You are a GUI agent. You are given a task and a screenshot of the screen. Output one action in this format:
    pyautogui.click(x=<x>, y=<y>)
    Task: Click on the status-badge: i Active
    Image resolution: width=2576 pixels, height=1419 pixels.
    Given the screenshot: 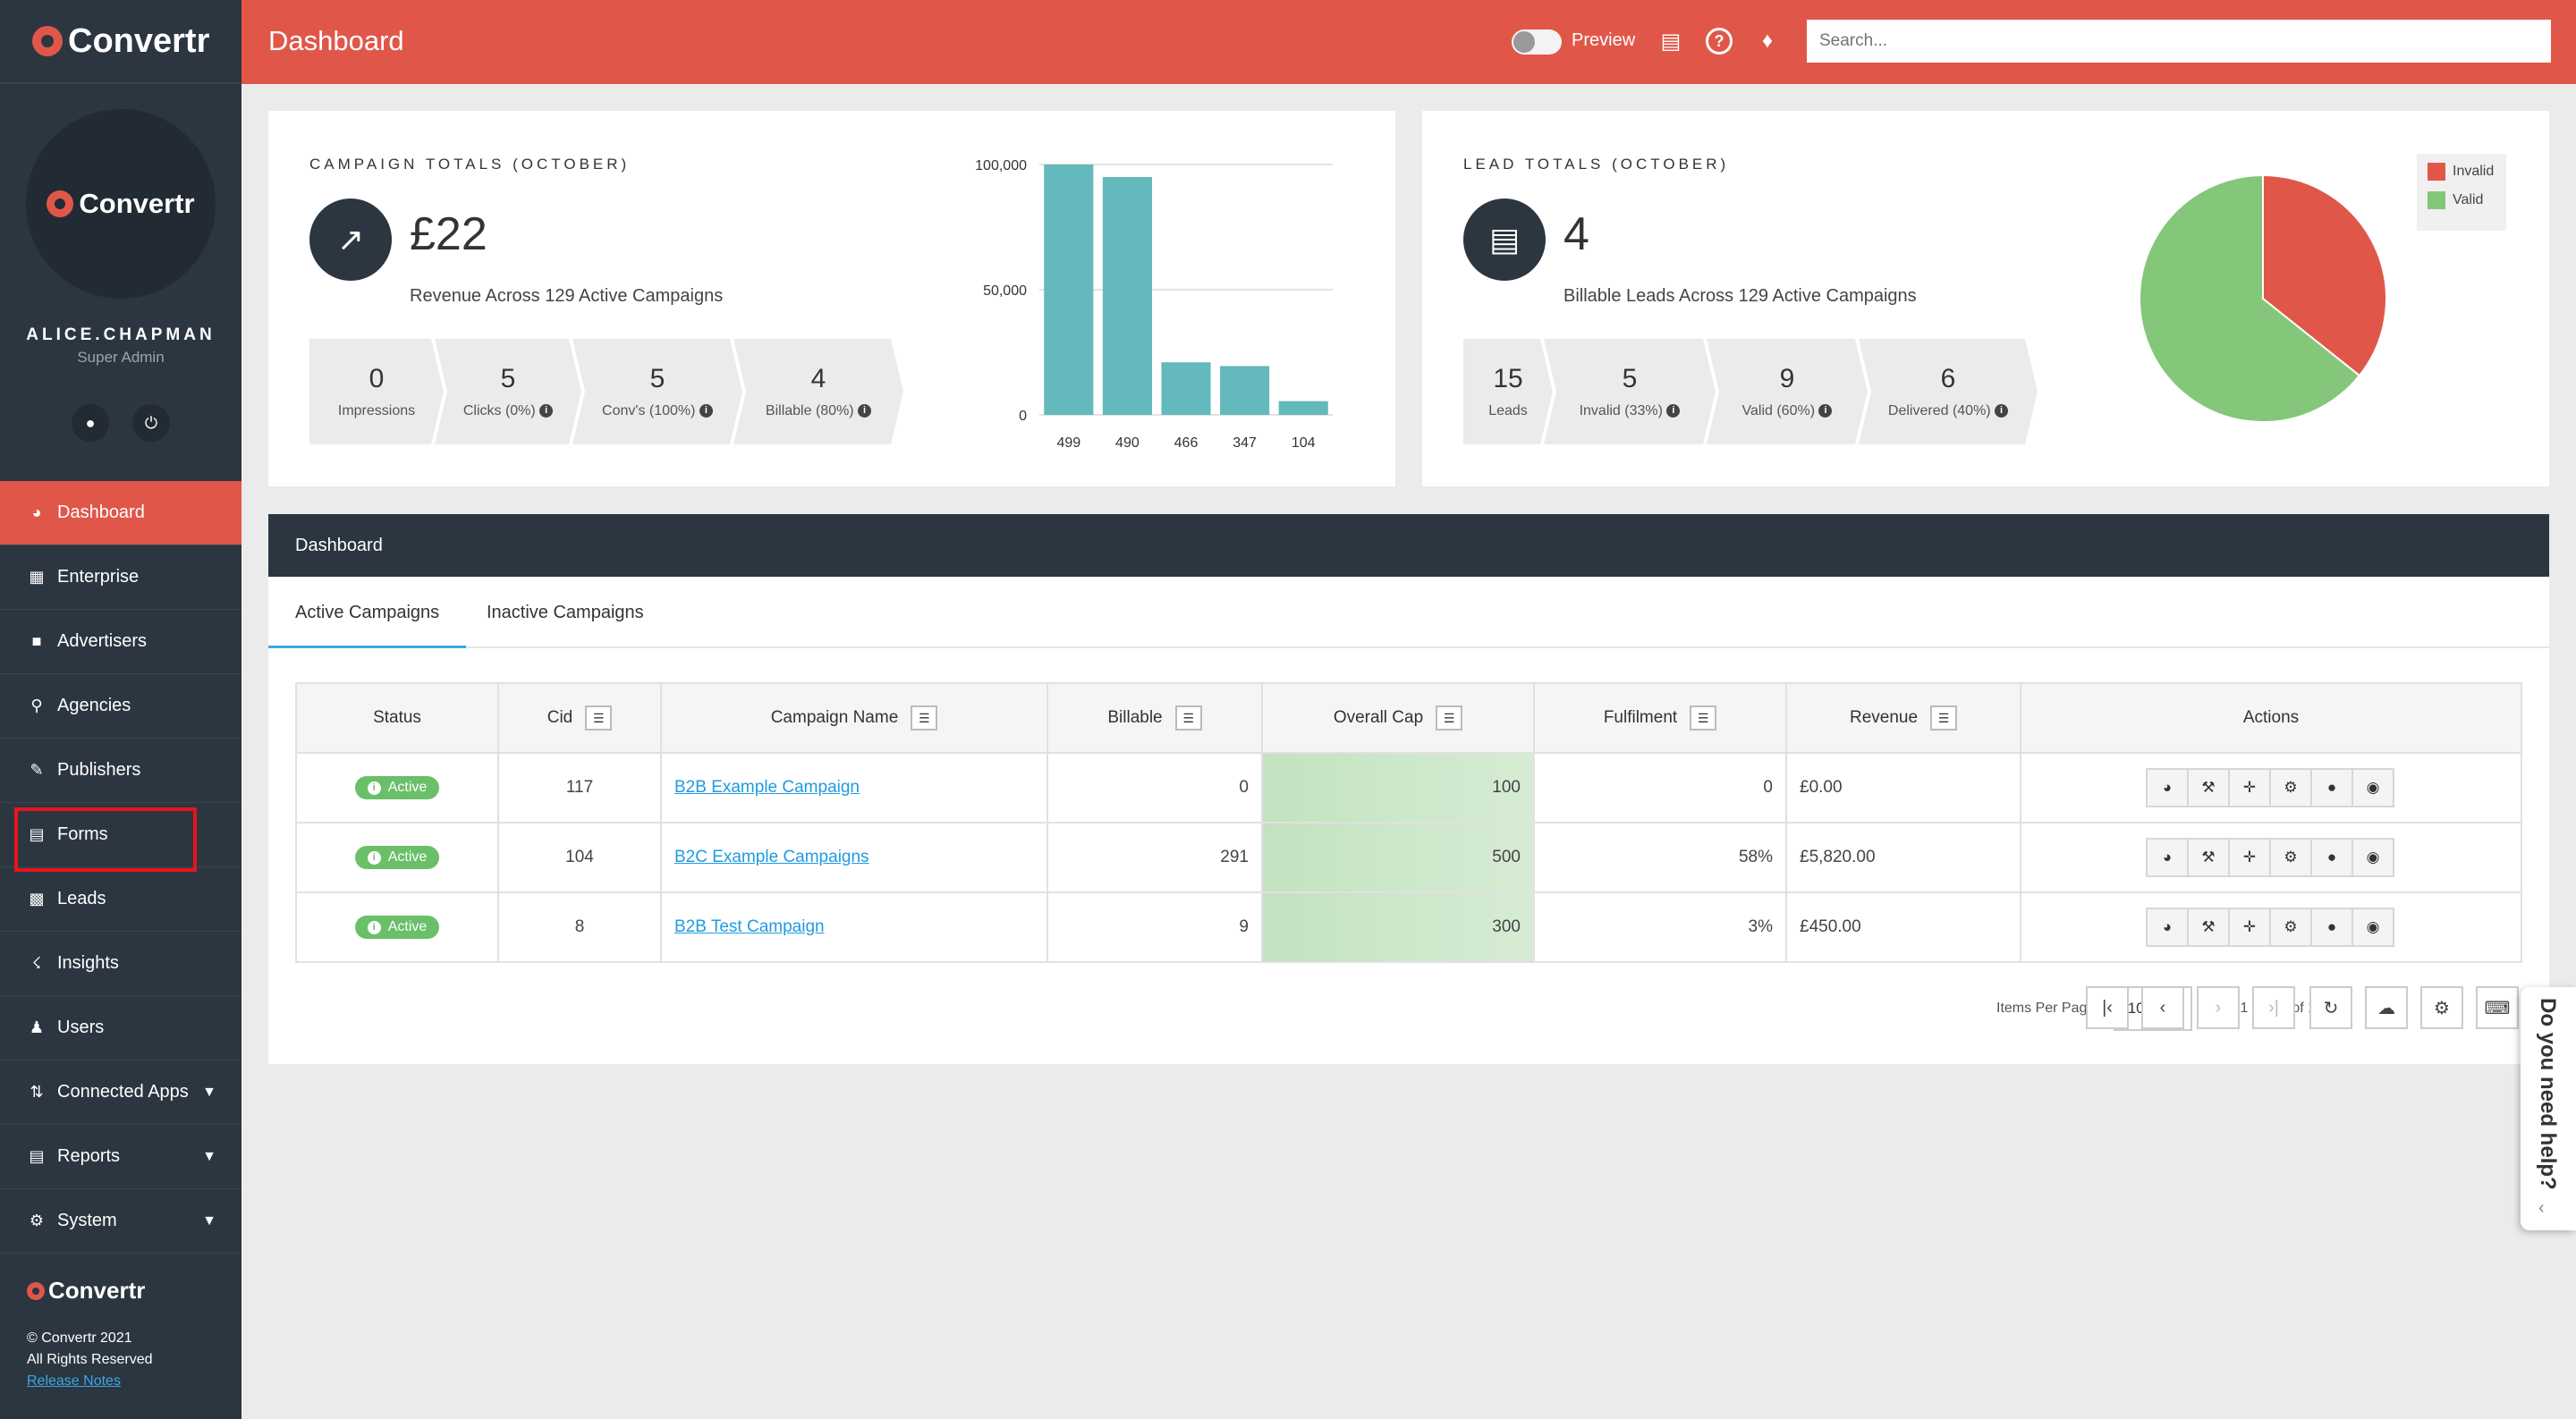 What is the action you would take?
    pyautogui.click(x=397, y=858)
    